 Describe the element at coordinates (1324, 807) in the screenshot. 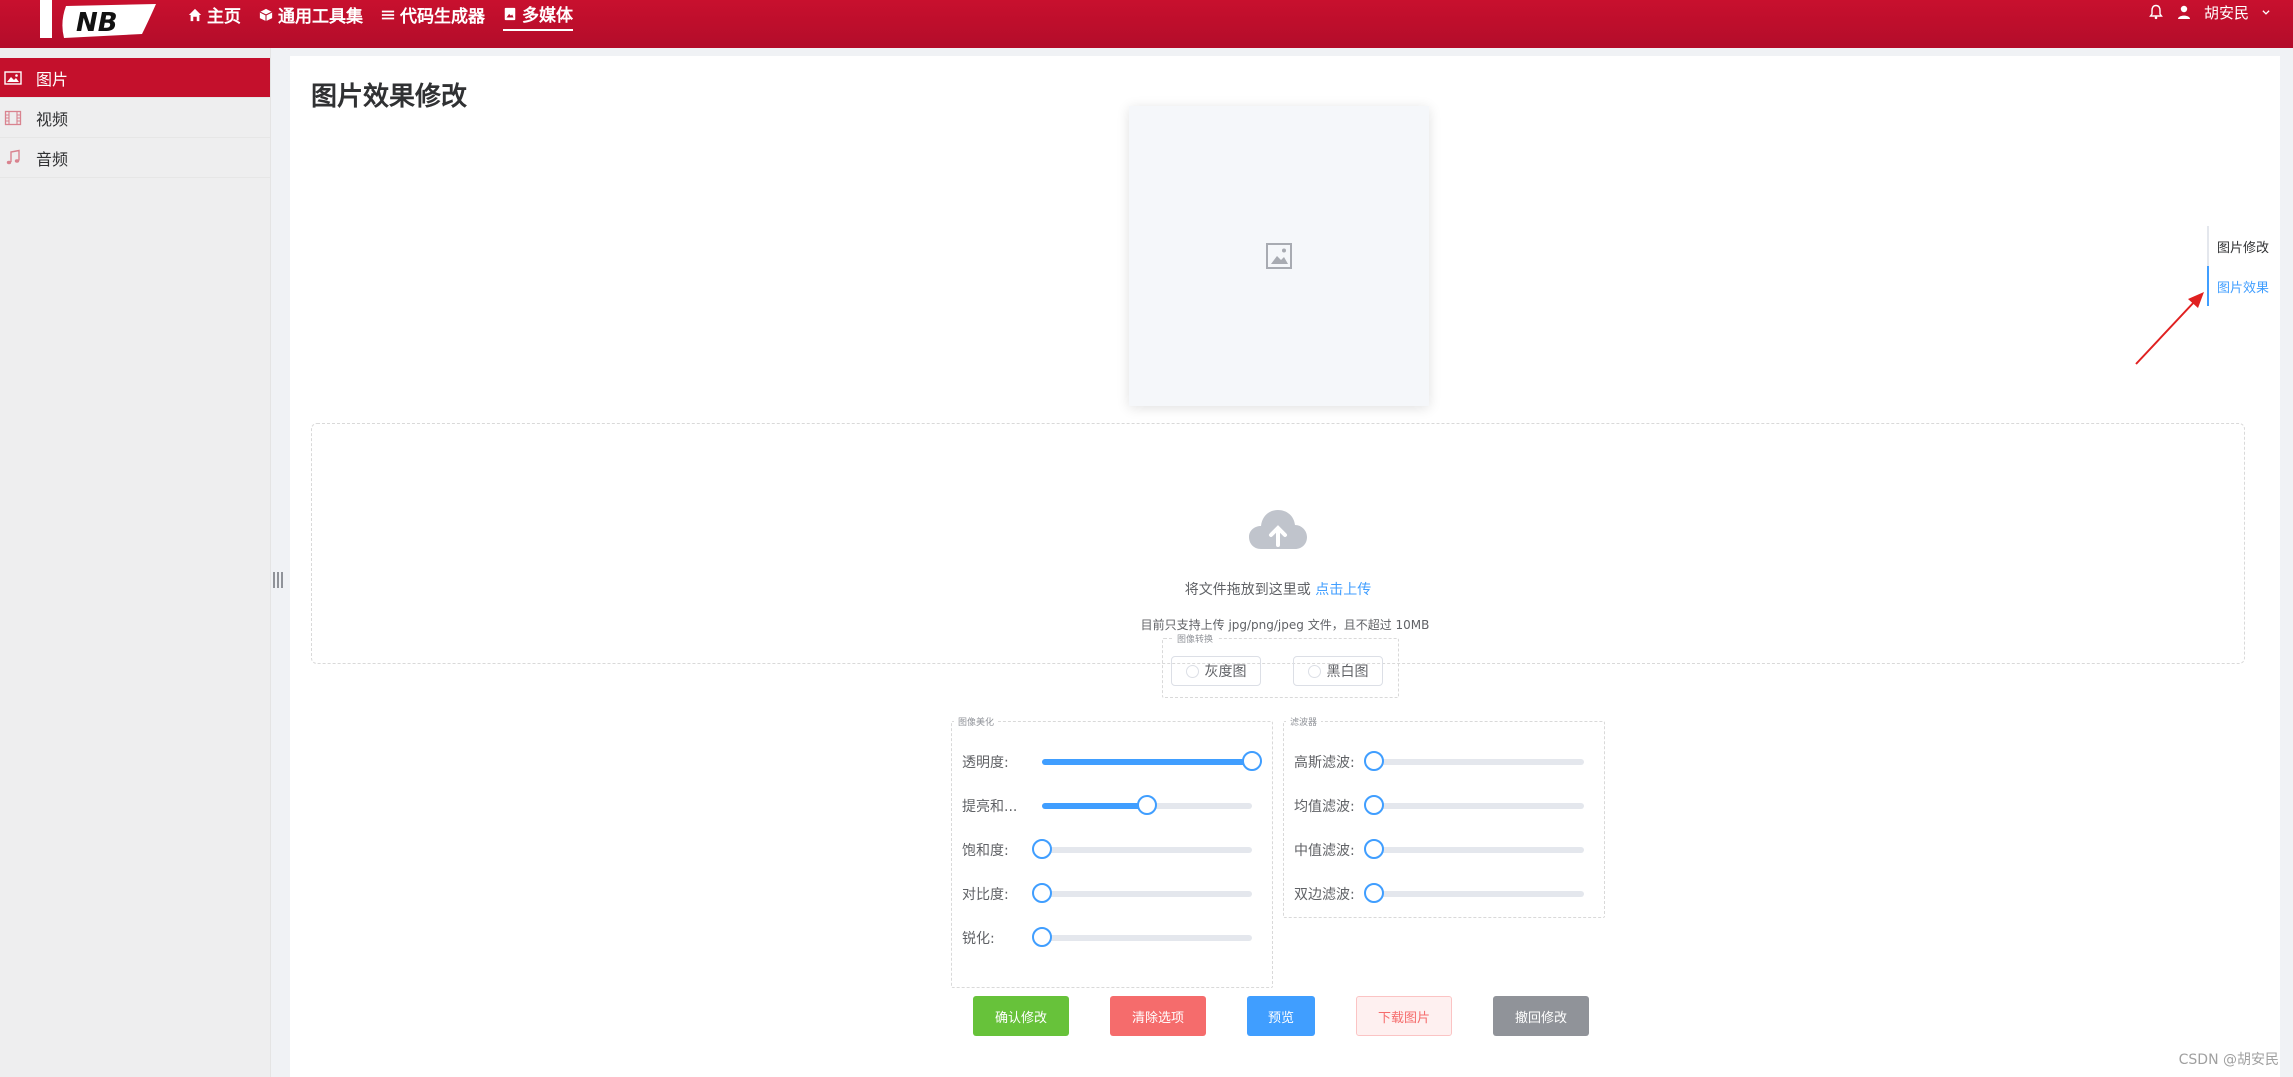

I see `mean-label: 均值滤波:` at that location.